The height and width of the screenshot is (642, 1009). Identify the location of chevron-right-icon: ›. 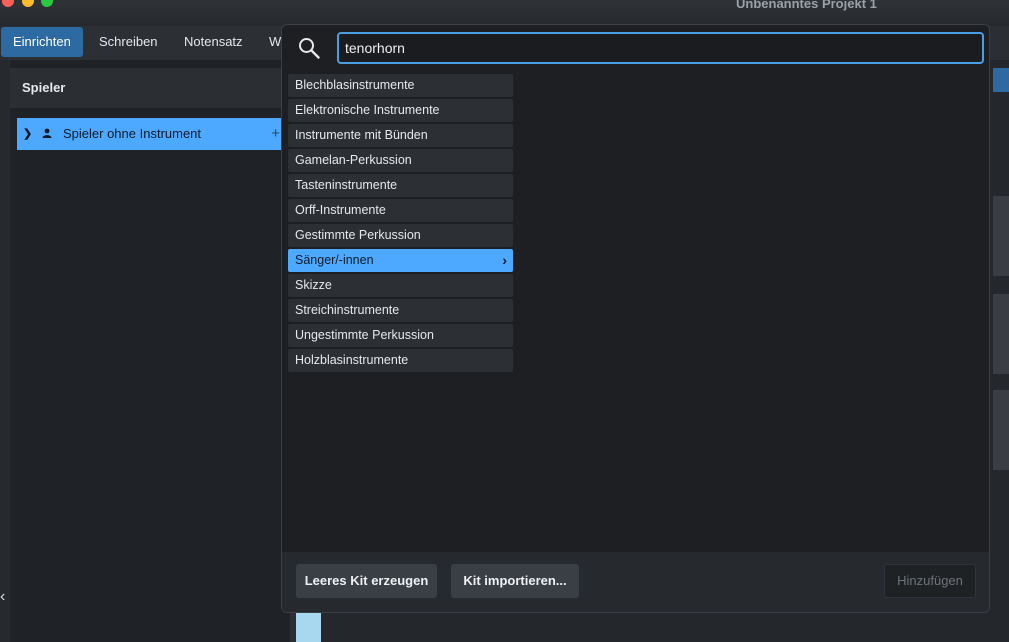
(504, 260).